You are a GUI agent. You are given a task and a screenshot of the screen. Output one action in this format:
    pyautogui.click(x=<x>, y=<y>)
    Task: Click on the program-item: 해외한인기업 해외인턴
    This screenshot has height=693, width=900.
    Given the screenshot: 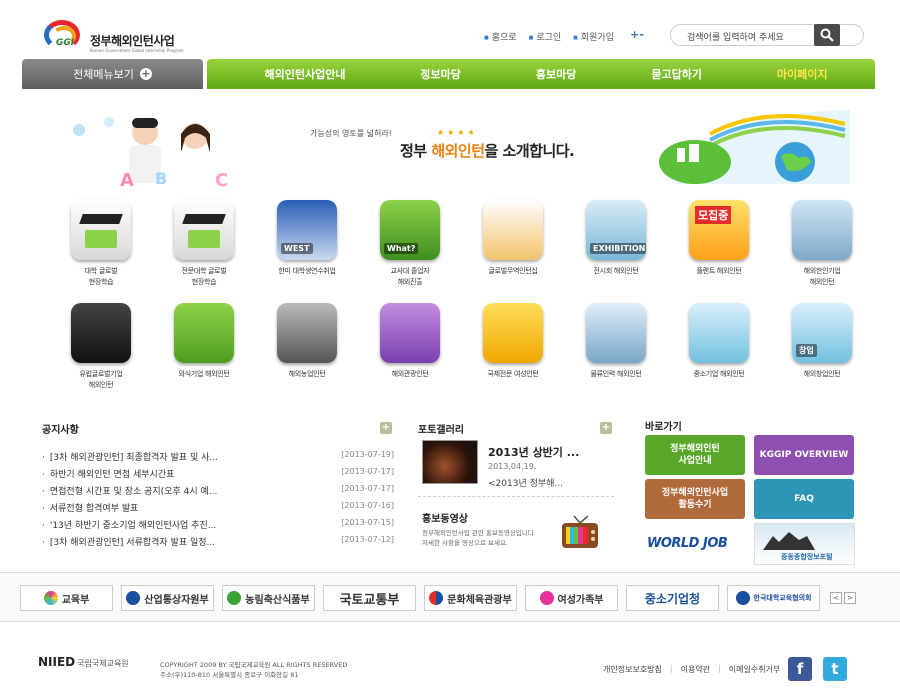 What is the action you would take?
    pyautogui.click(x=822, y=250)
    